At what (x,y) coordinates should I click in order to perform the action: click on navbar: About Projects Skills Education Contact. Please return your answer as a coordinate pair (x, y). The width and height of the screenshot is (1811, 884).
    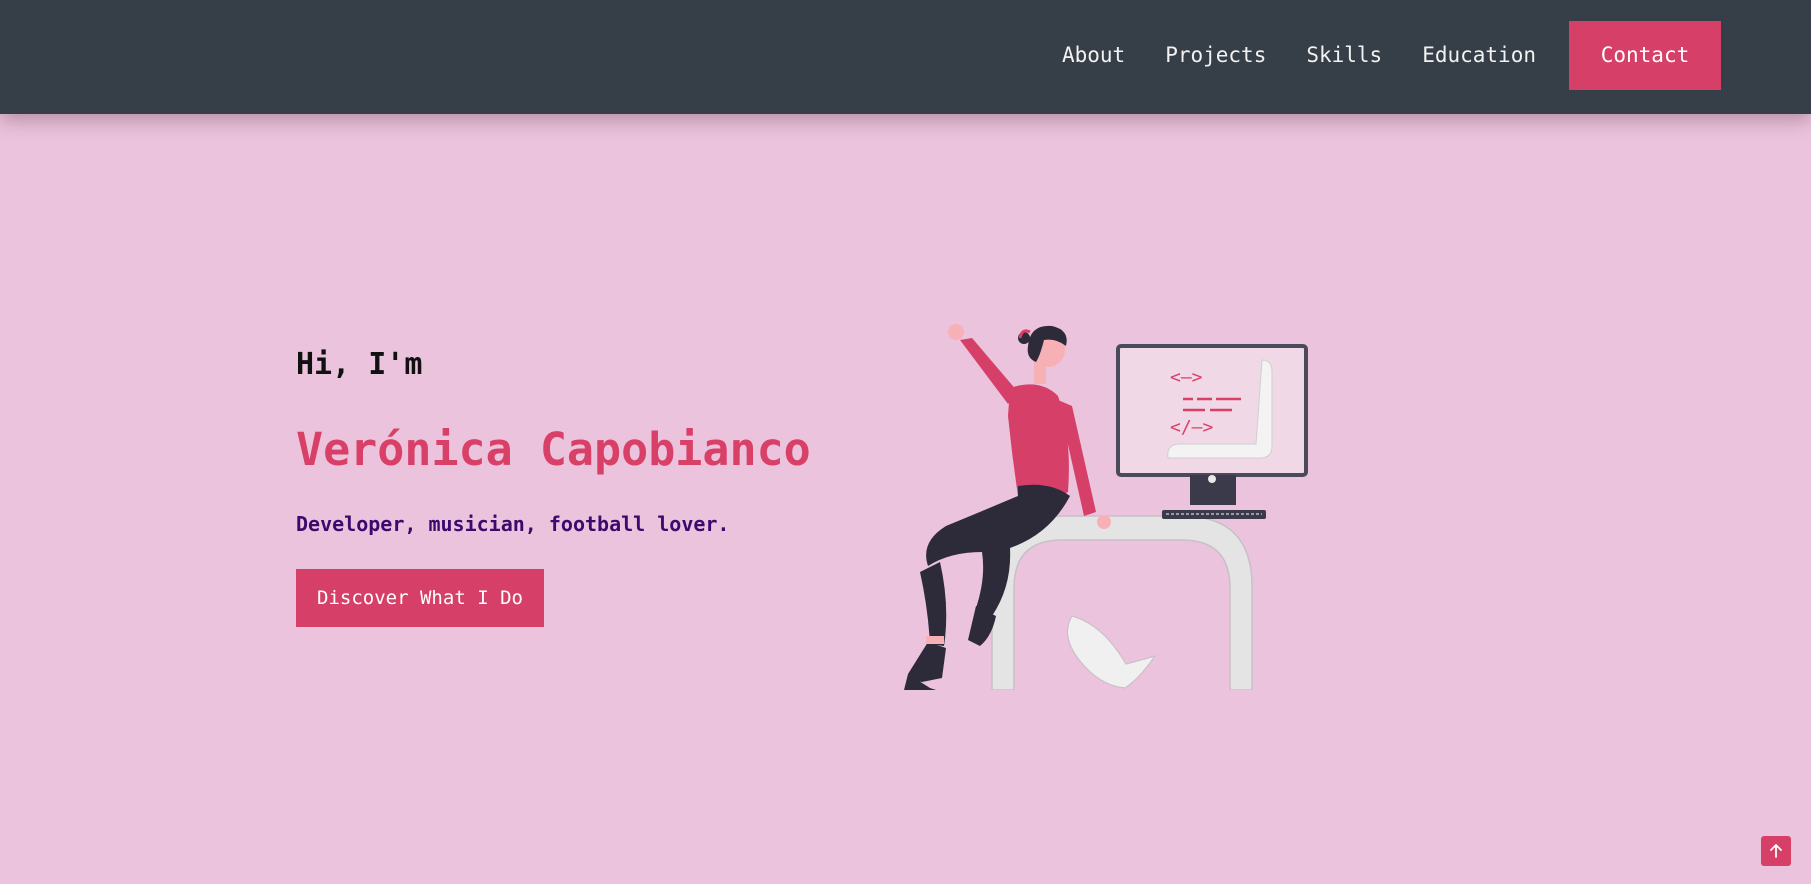
    Looking at the image, I should click on (905, 57).